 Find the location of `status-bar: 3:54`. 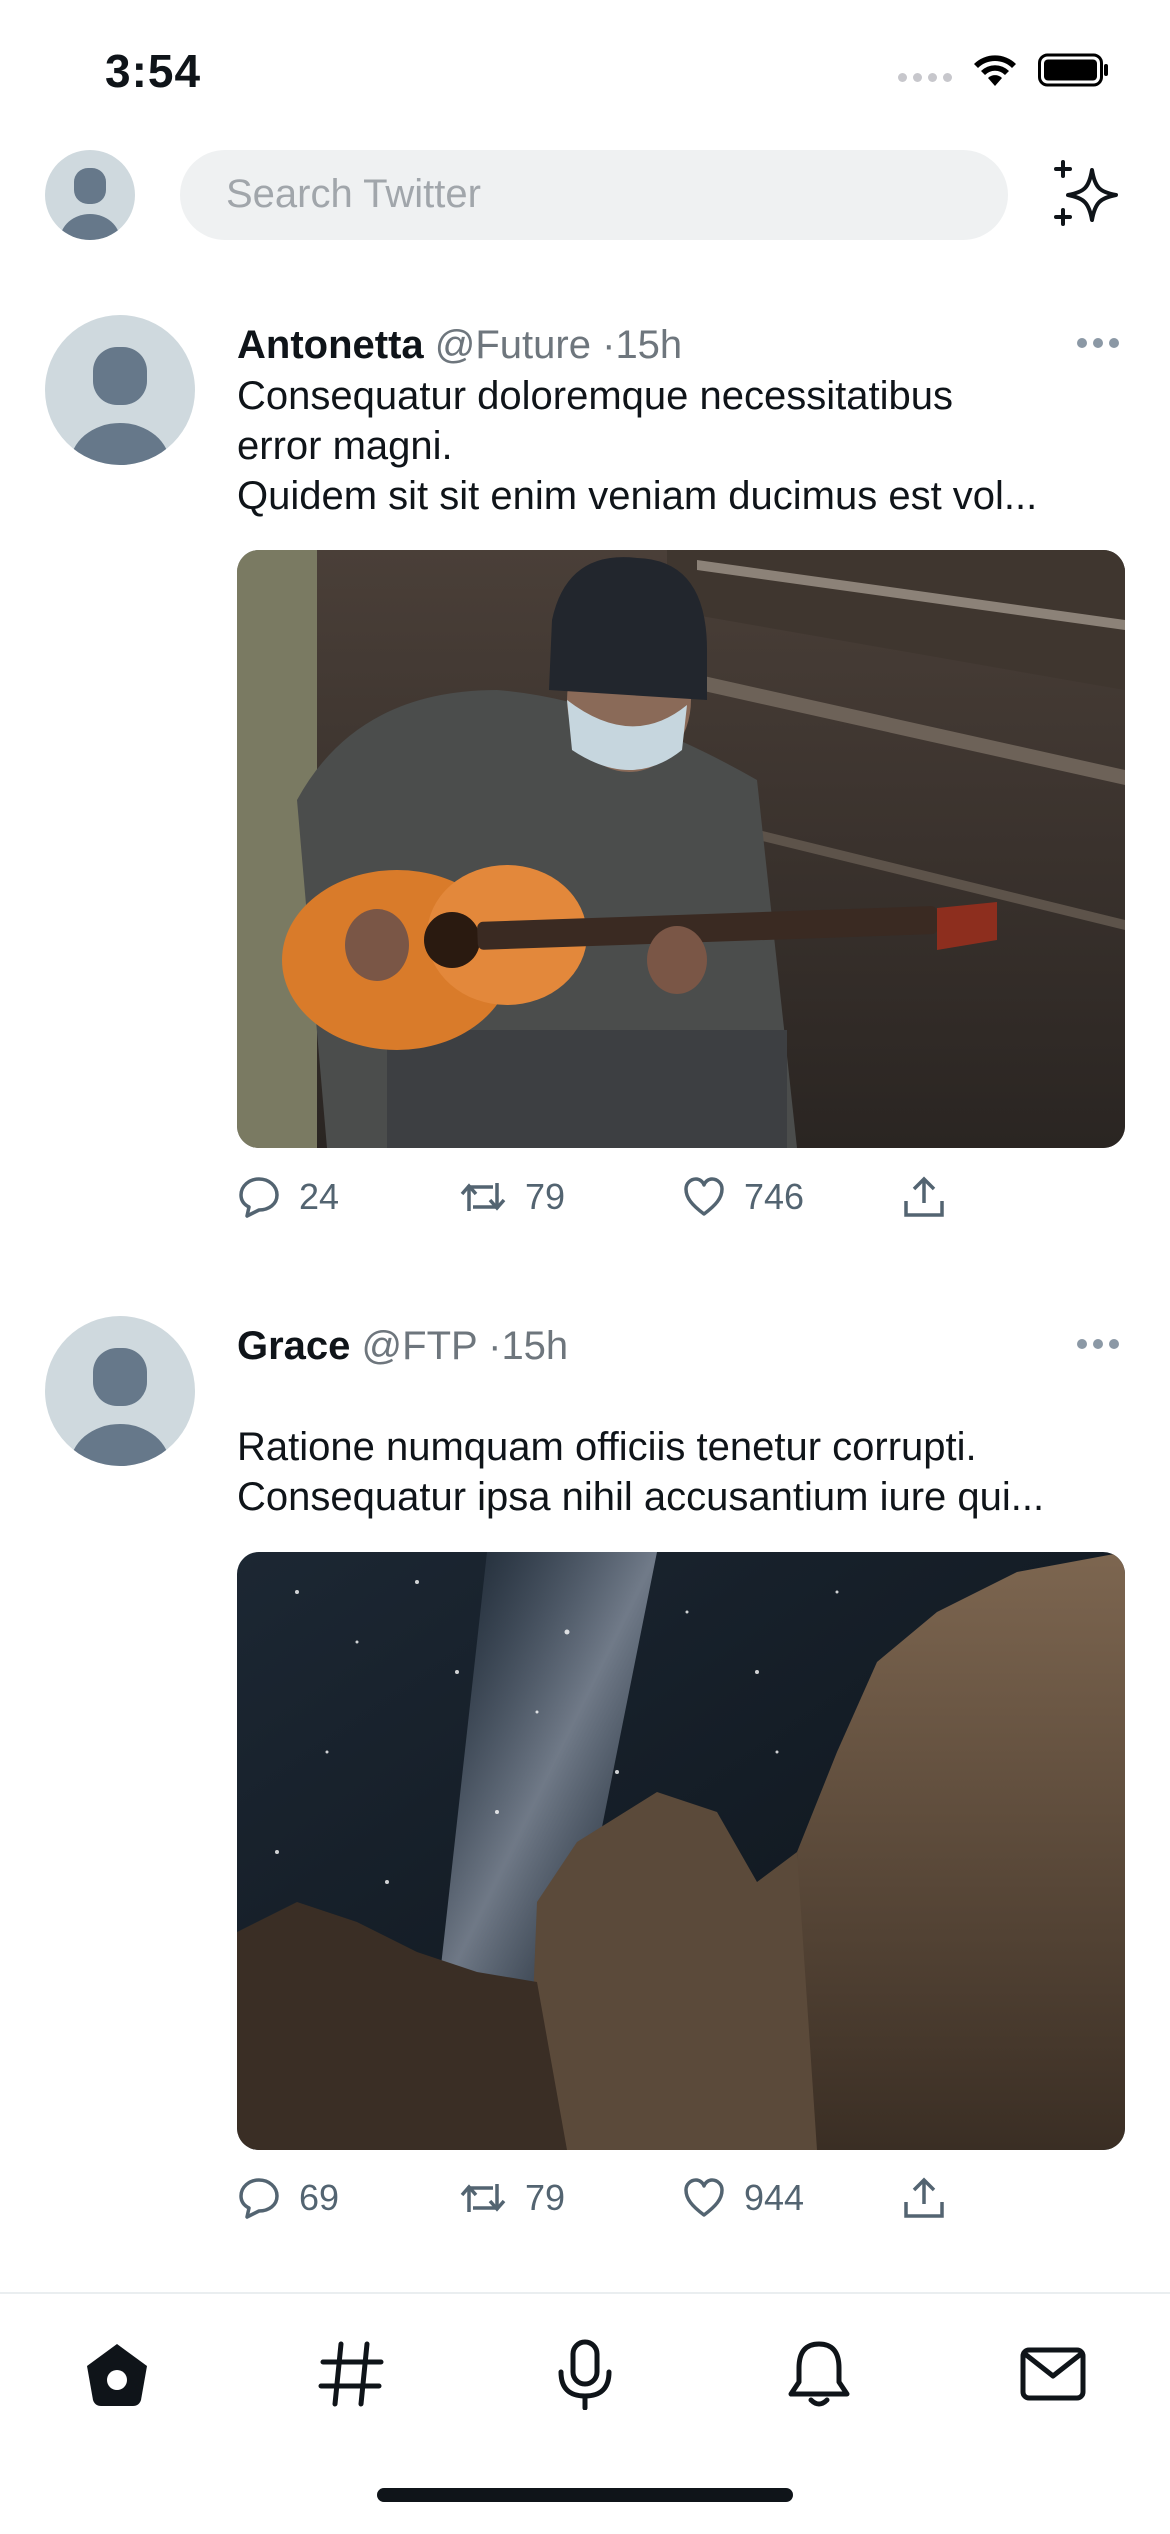

status-bar: 3:54 is located at coordinates (585, 70).